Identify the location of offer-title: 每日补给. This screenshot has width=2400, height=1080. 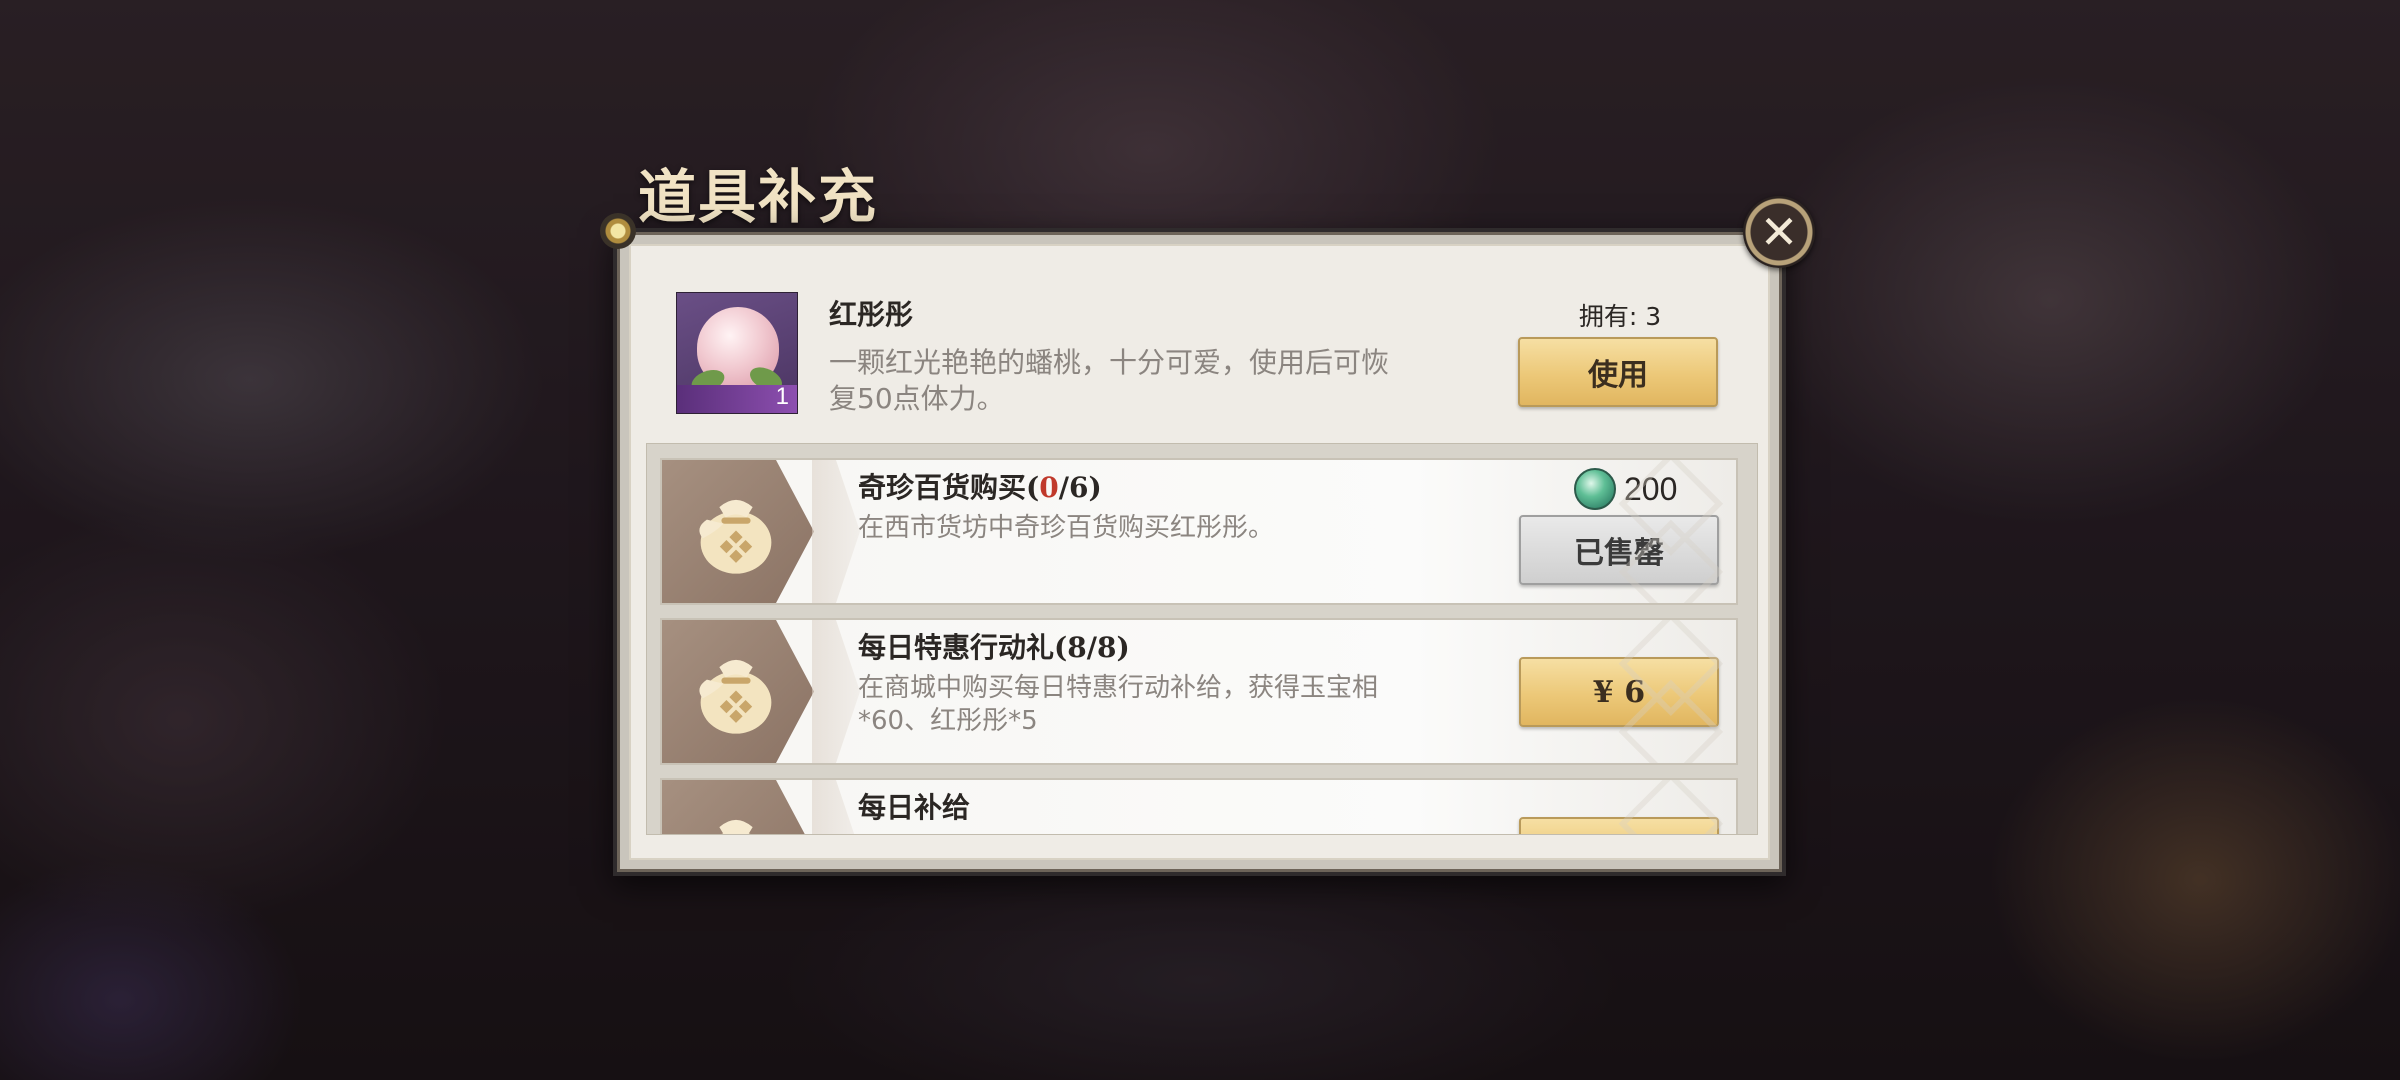
(914, 807).